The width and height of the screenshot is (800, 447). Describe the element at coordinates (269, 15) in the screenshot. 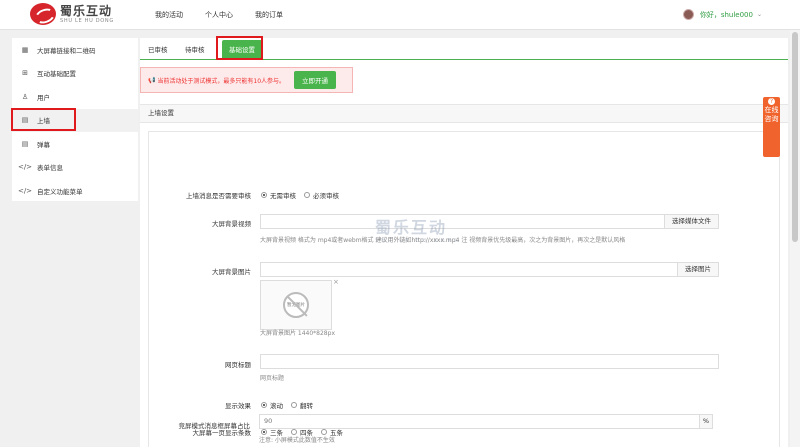

I see `nav-my-orders: 我的订单` at that location.